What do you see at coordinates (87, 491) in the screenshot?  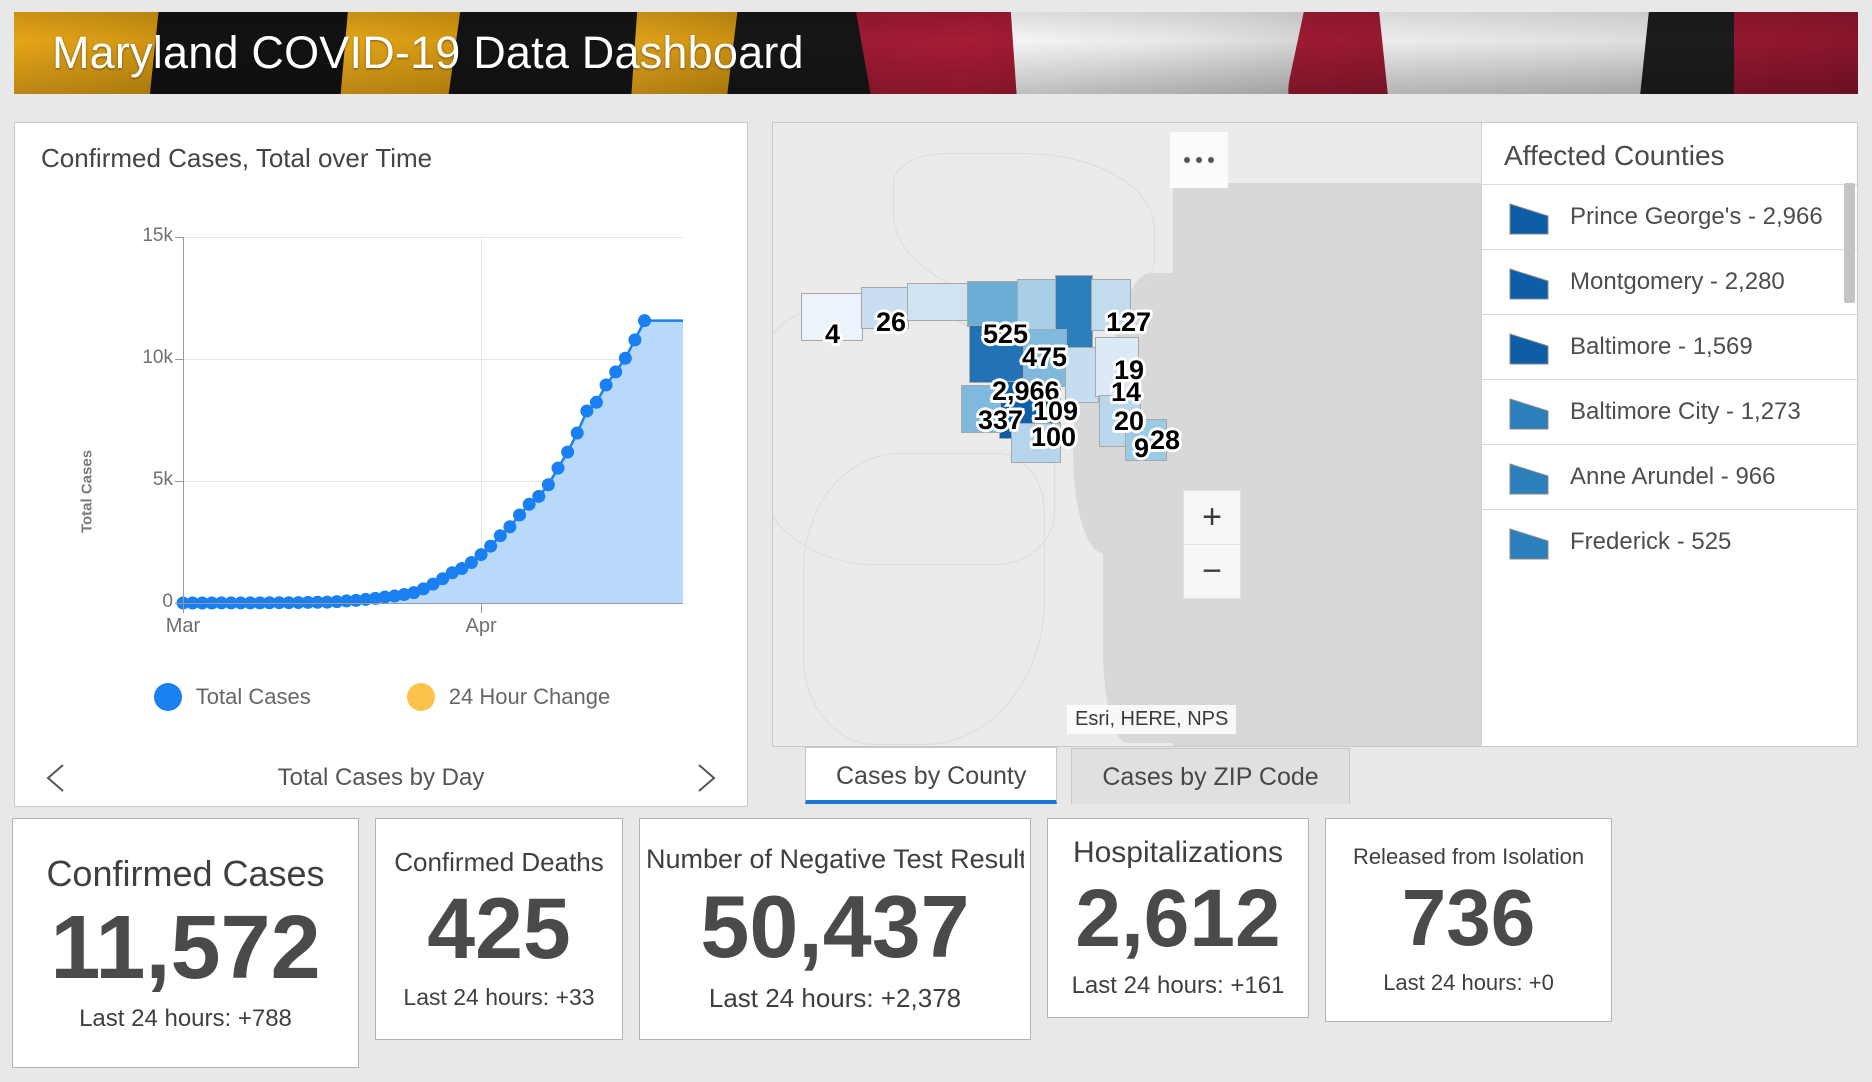 I see `chart-y-axis-label: Total Cases` at bounding box center [87, 491].